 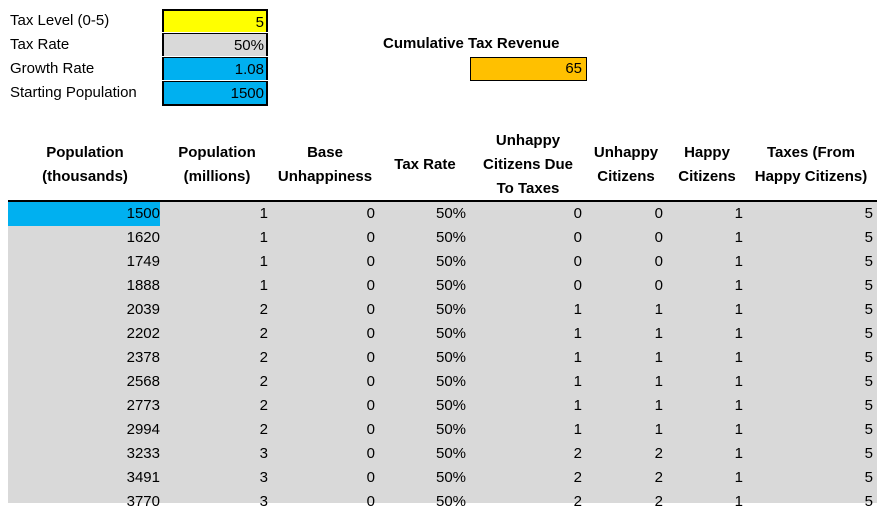 I want to click on table-row: 2994 2 0 50% 1 1 1 5, so click(x=442, y=430).